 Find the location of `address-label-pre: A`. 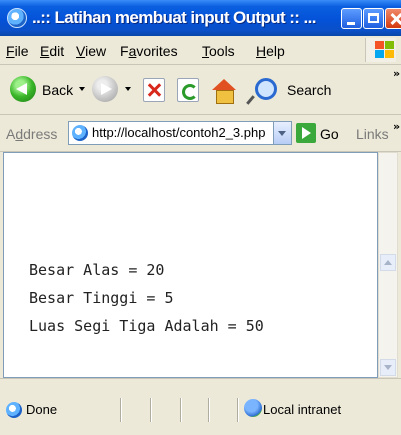

address-label-pre: A is located at coordinates (11, 134).